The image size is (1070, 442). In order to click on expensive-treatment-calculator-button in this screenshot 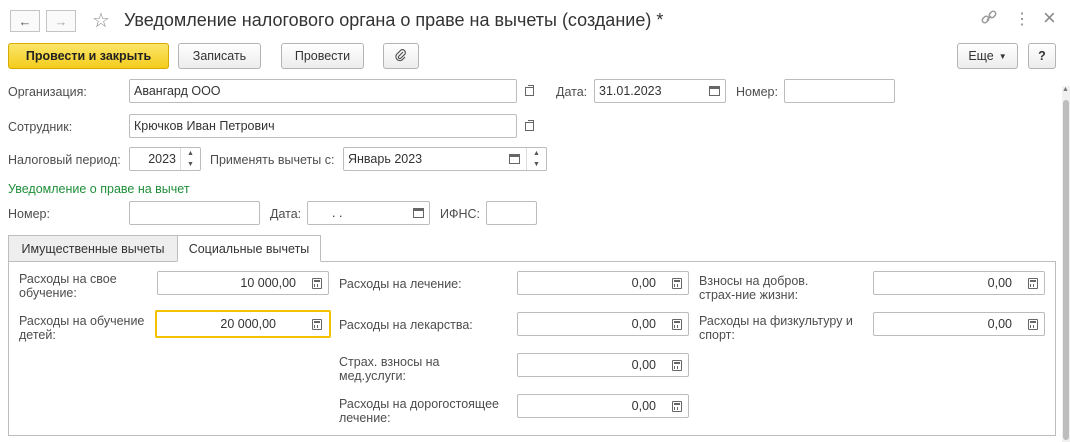, I will do `click(677, 406)`.